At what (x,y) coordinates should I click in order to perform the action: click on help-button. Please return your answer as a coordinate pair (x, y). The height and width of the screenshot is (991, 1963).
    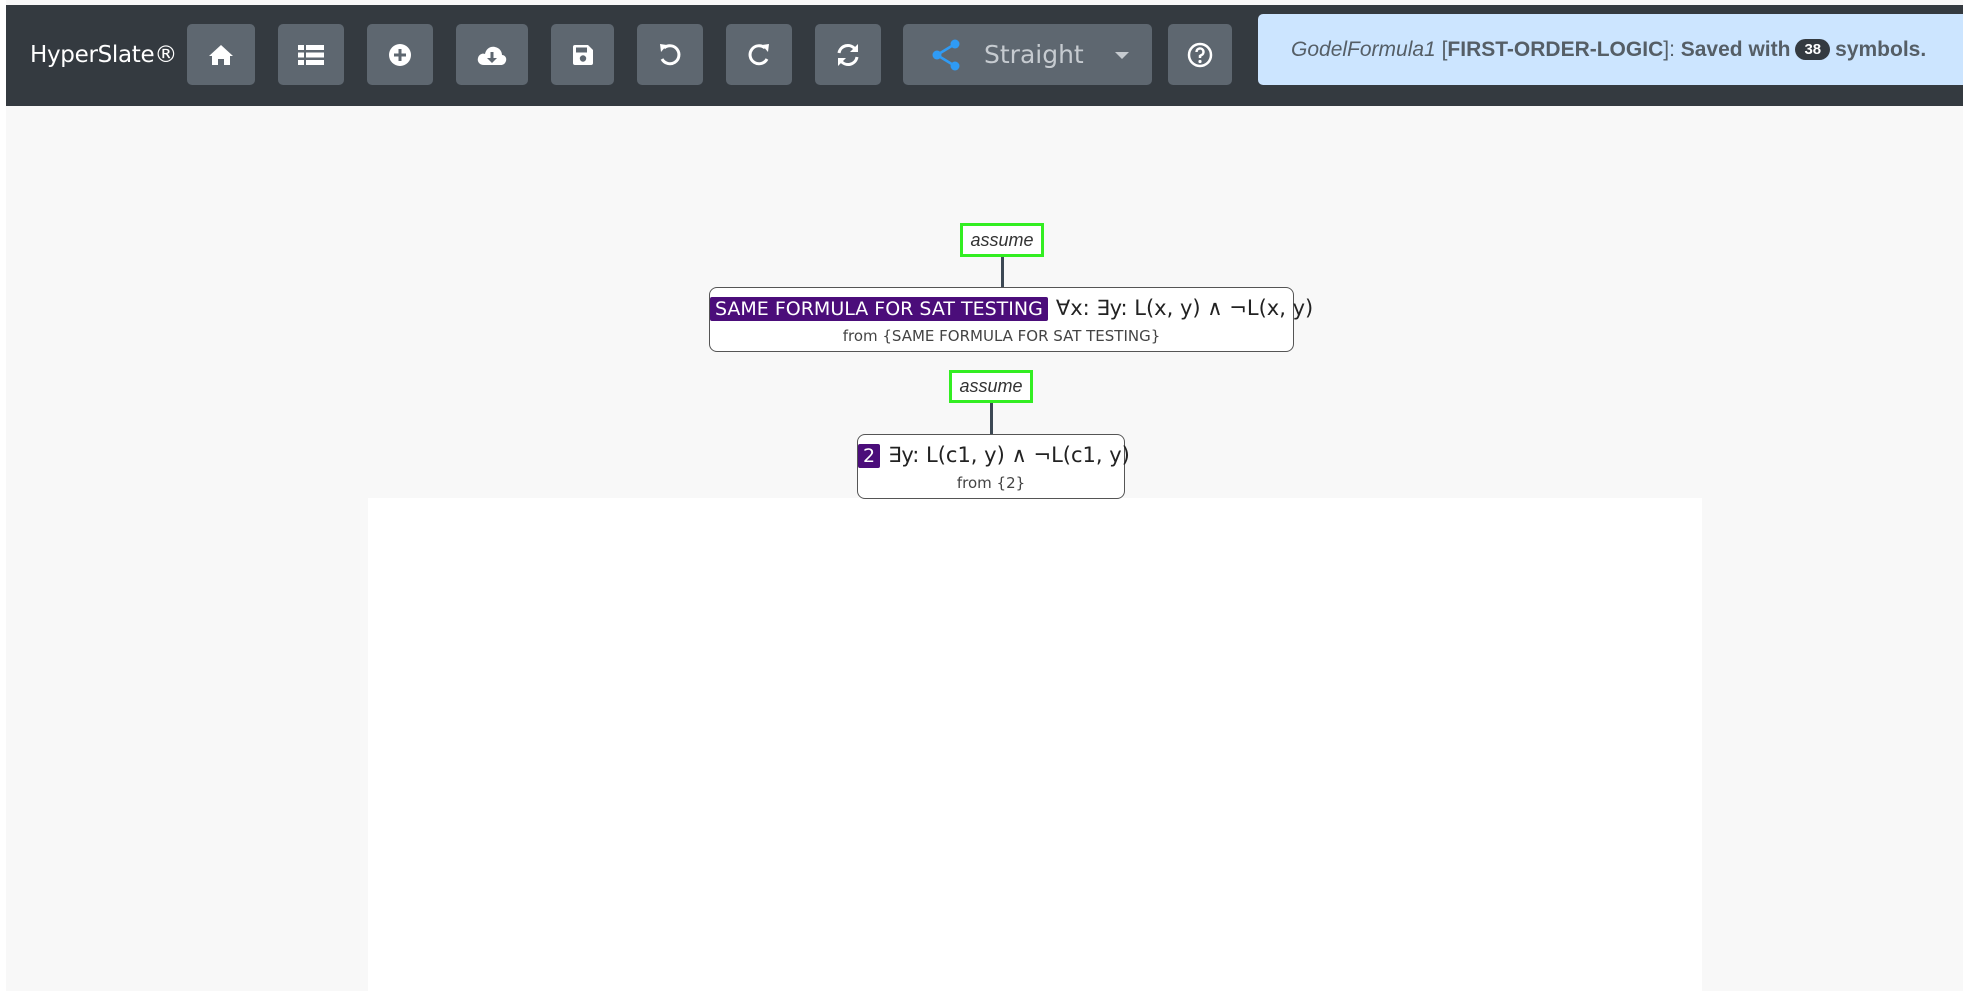
    Looking at the image, I should click on (1200, 54).